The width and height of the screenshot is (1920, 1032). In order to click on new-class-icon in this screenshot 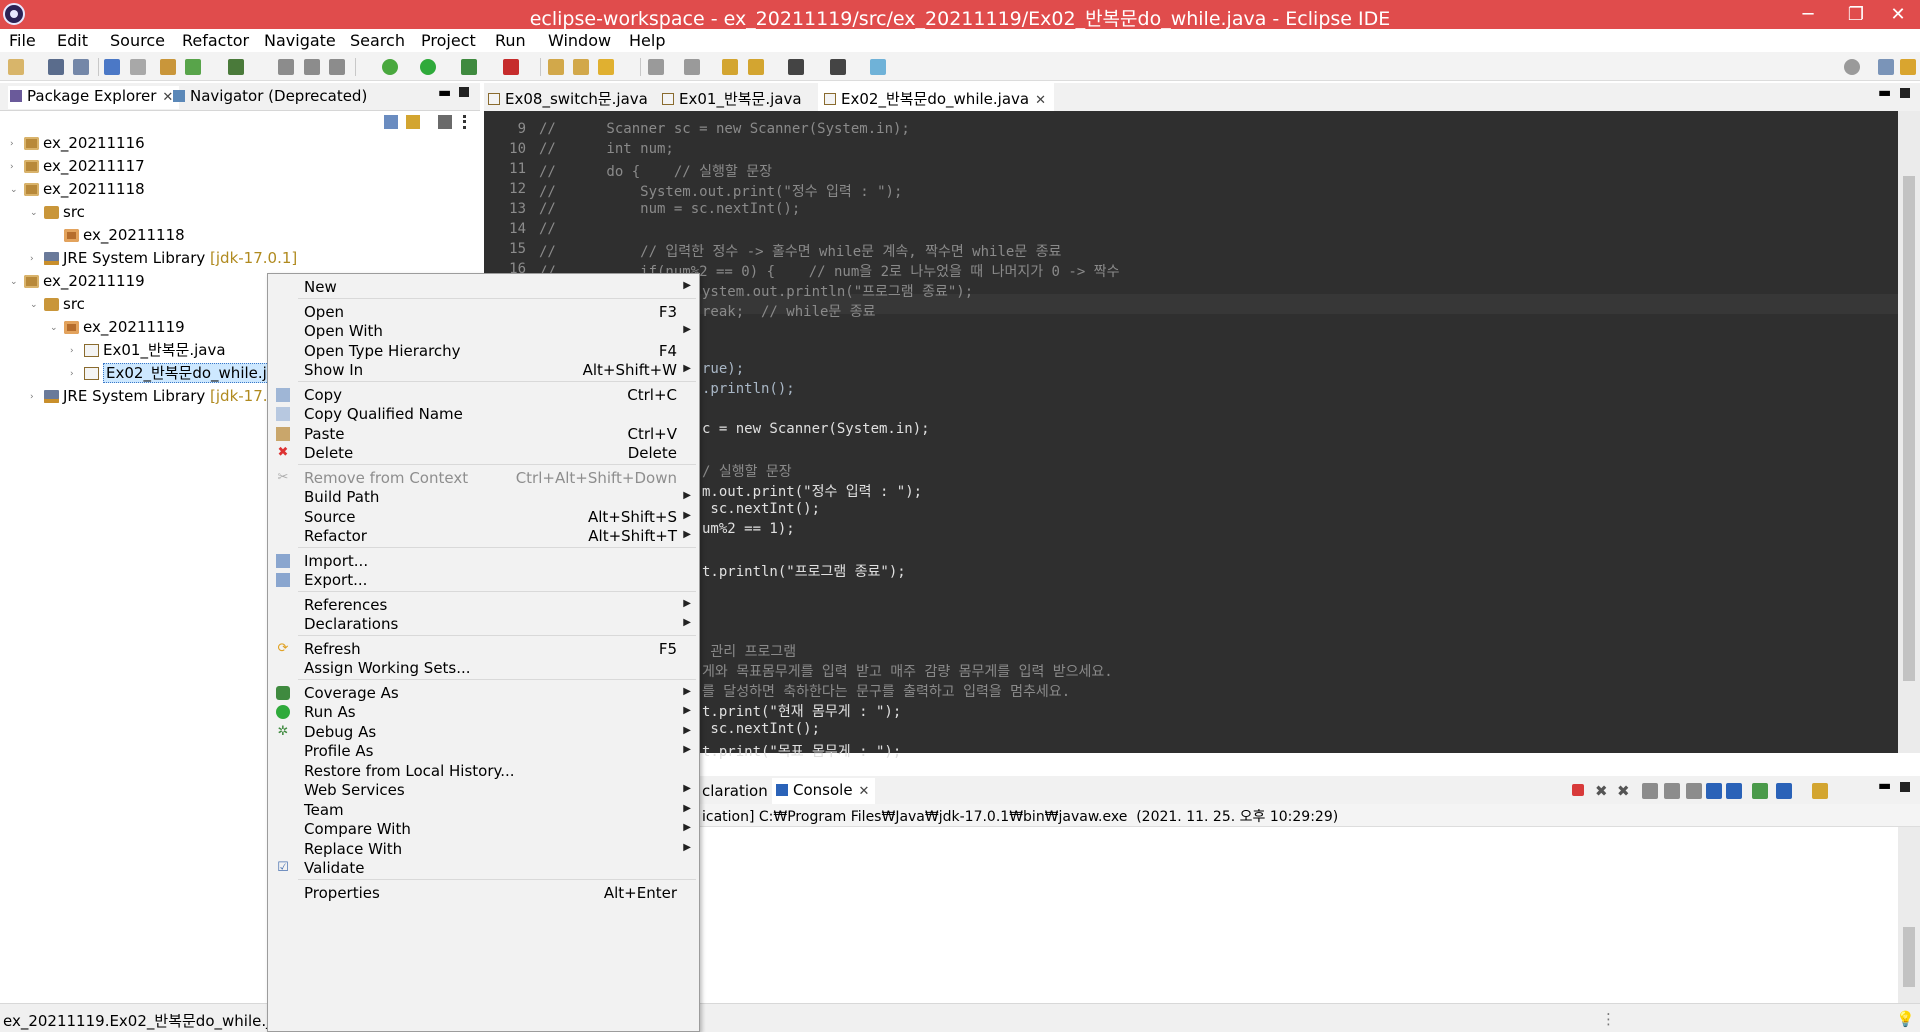, I will do `click(236, 67)`.